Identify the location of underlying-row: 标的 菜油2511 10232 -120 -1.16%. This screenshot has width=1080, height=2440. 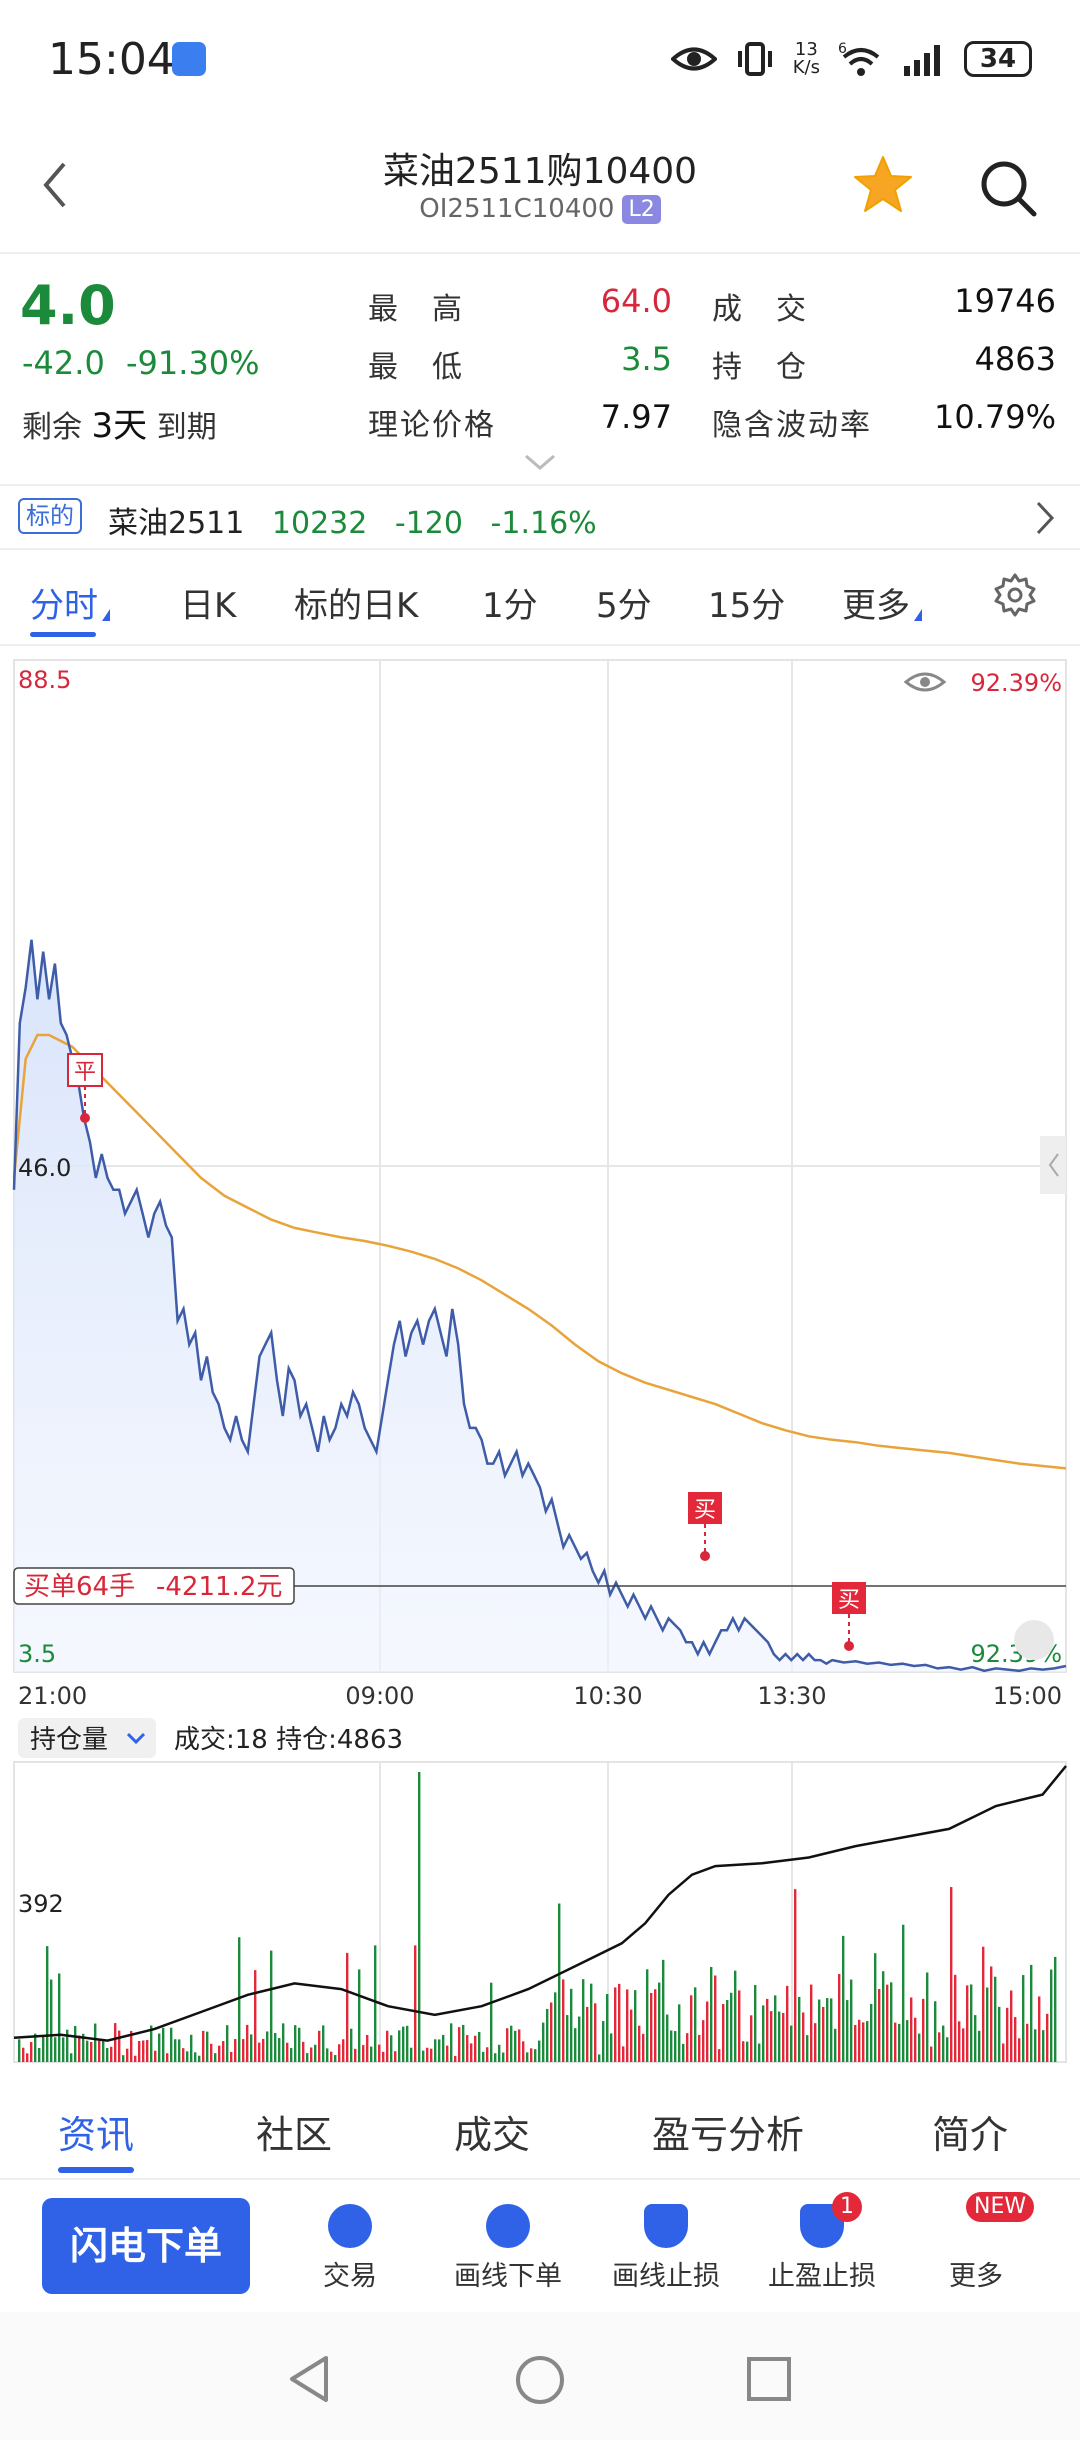
(540, 517).